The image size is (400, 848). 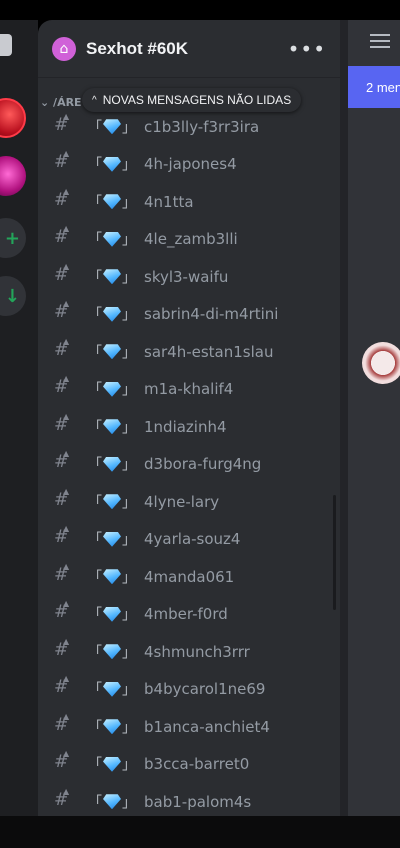 I want to click on more-options-icon: •••, so click(x=307, y=49).